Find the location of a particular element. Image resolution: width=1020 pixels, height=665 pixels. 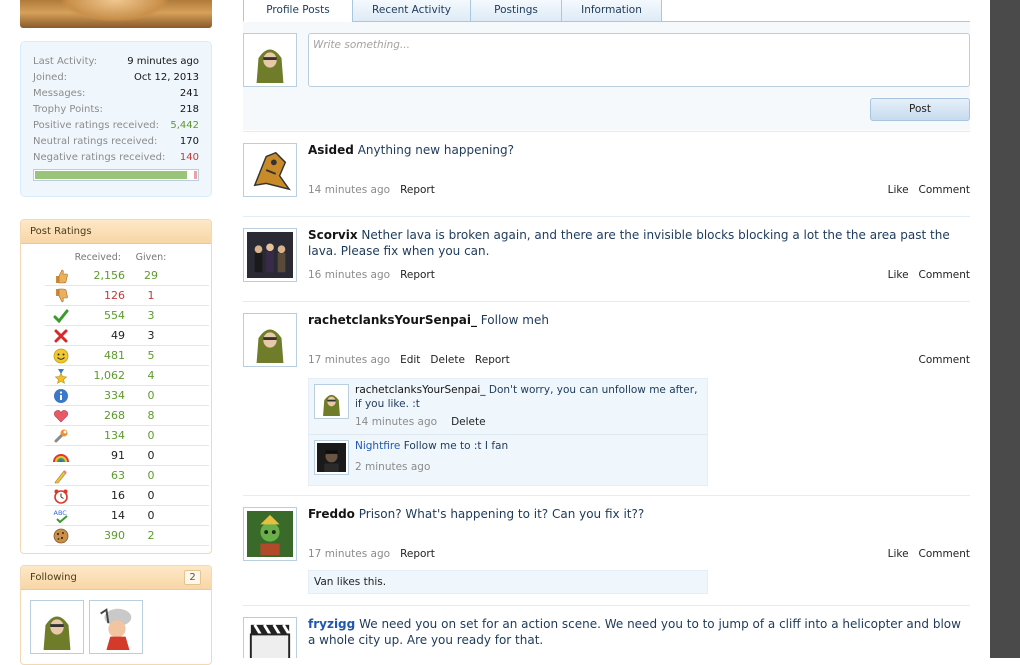

tab-postings: Postings is located at coordinates (516, 11).